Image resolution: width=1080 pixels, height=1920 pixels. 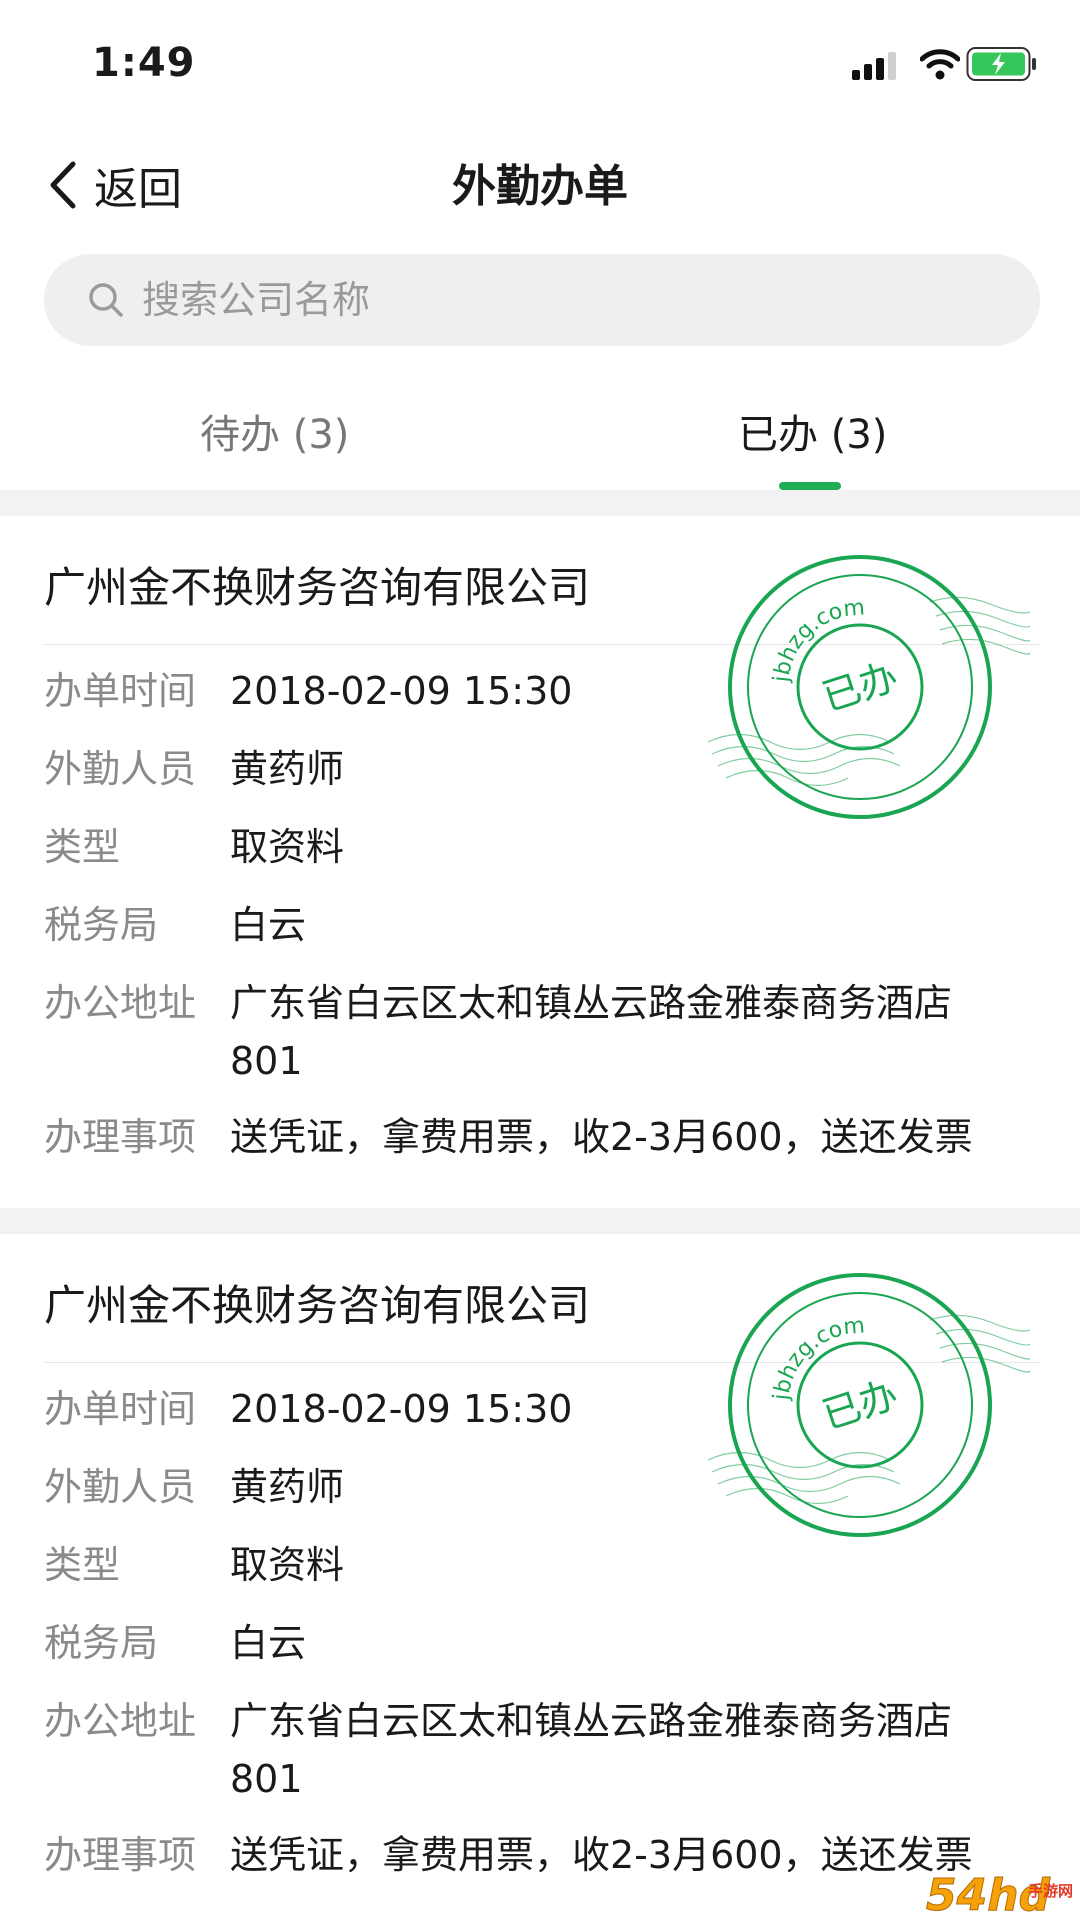 What do you see at coordinates (540, 435) in the screenshot?
I see `tab-bar: 待办 (3) 已办 (3)` at bounding box center [540, 435].